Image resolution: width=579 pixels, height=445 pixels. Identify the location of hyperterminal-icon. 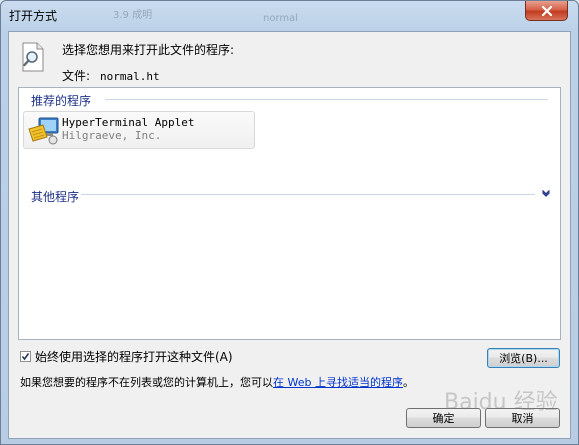
(43, 131).